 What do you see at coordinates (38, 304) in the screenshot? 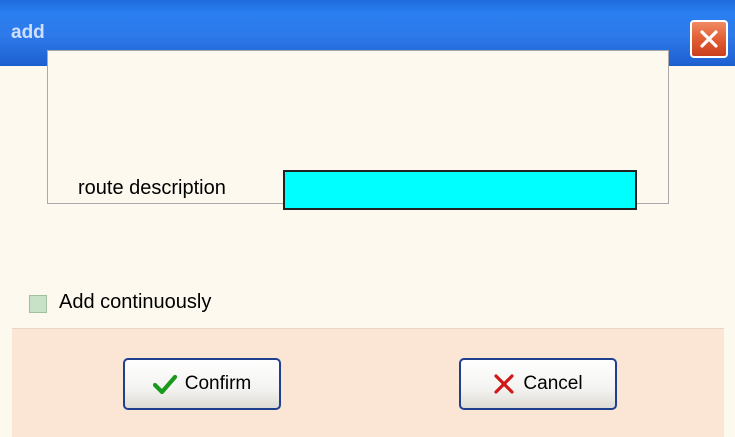
I see `checkbox-box` at bounding box center [38, 304].